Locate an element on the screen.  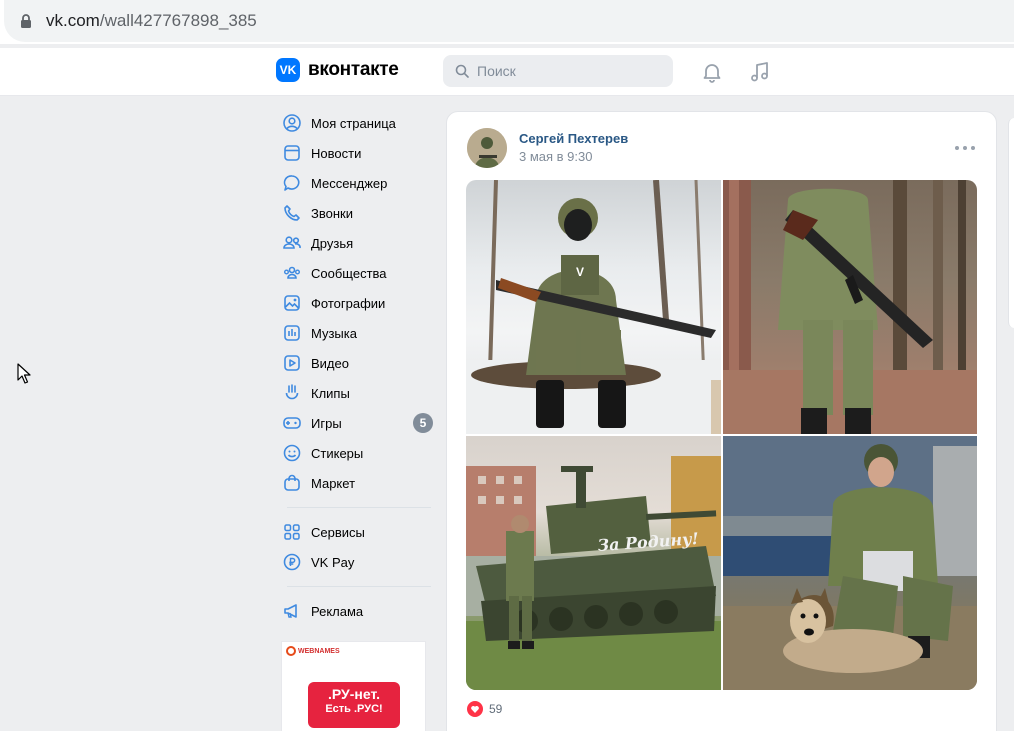
sidebar-item-label: Мессенджер is located at coordinates (349, 183).